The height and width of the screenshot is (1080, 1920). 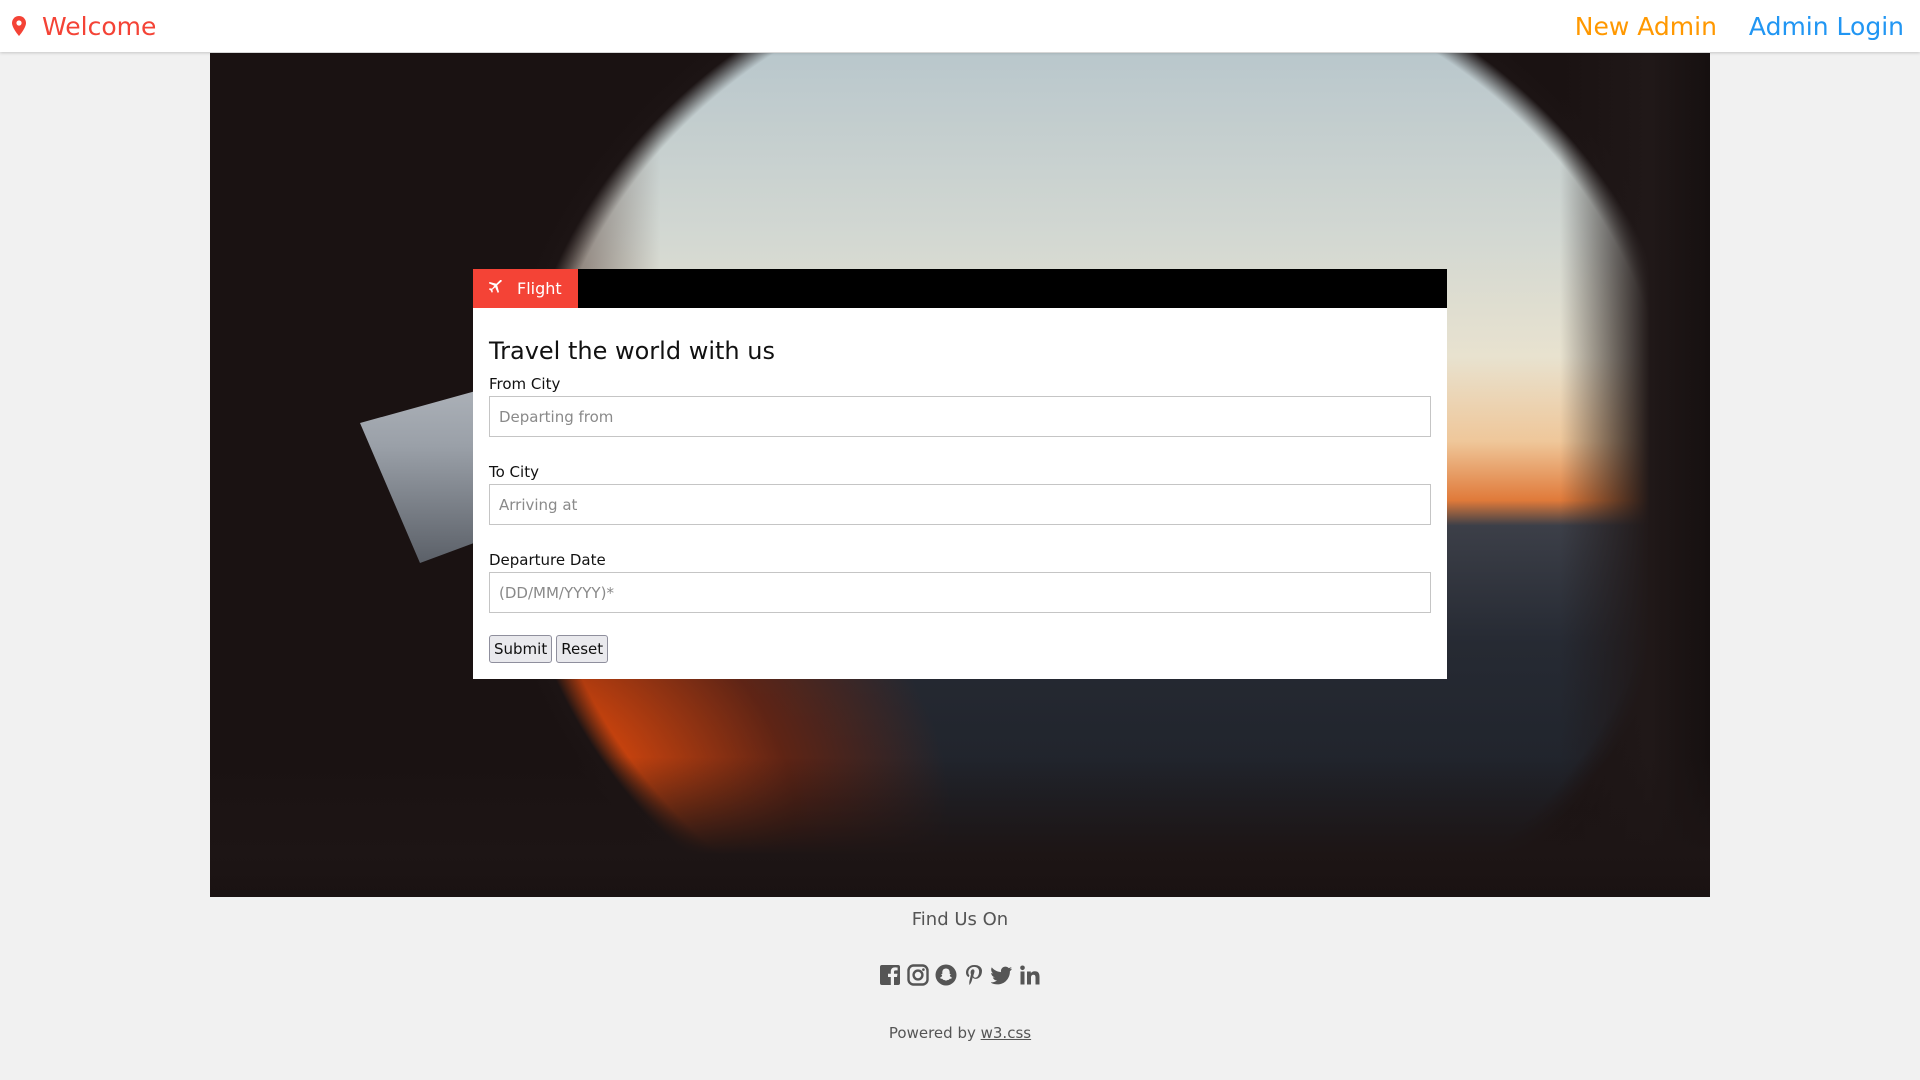 What do you see at coordinates (960, 288) in the screenshot?
I see `booking-tabbar: Flight` at bounding box center [960, 288].